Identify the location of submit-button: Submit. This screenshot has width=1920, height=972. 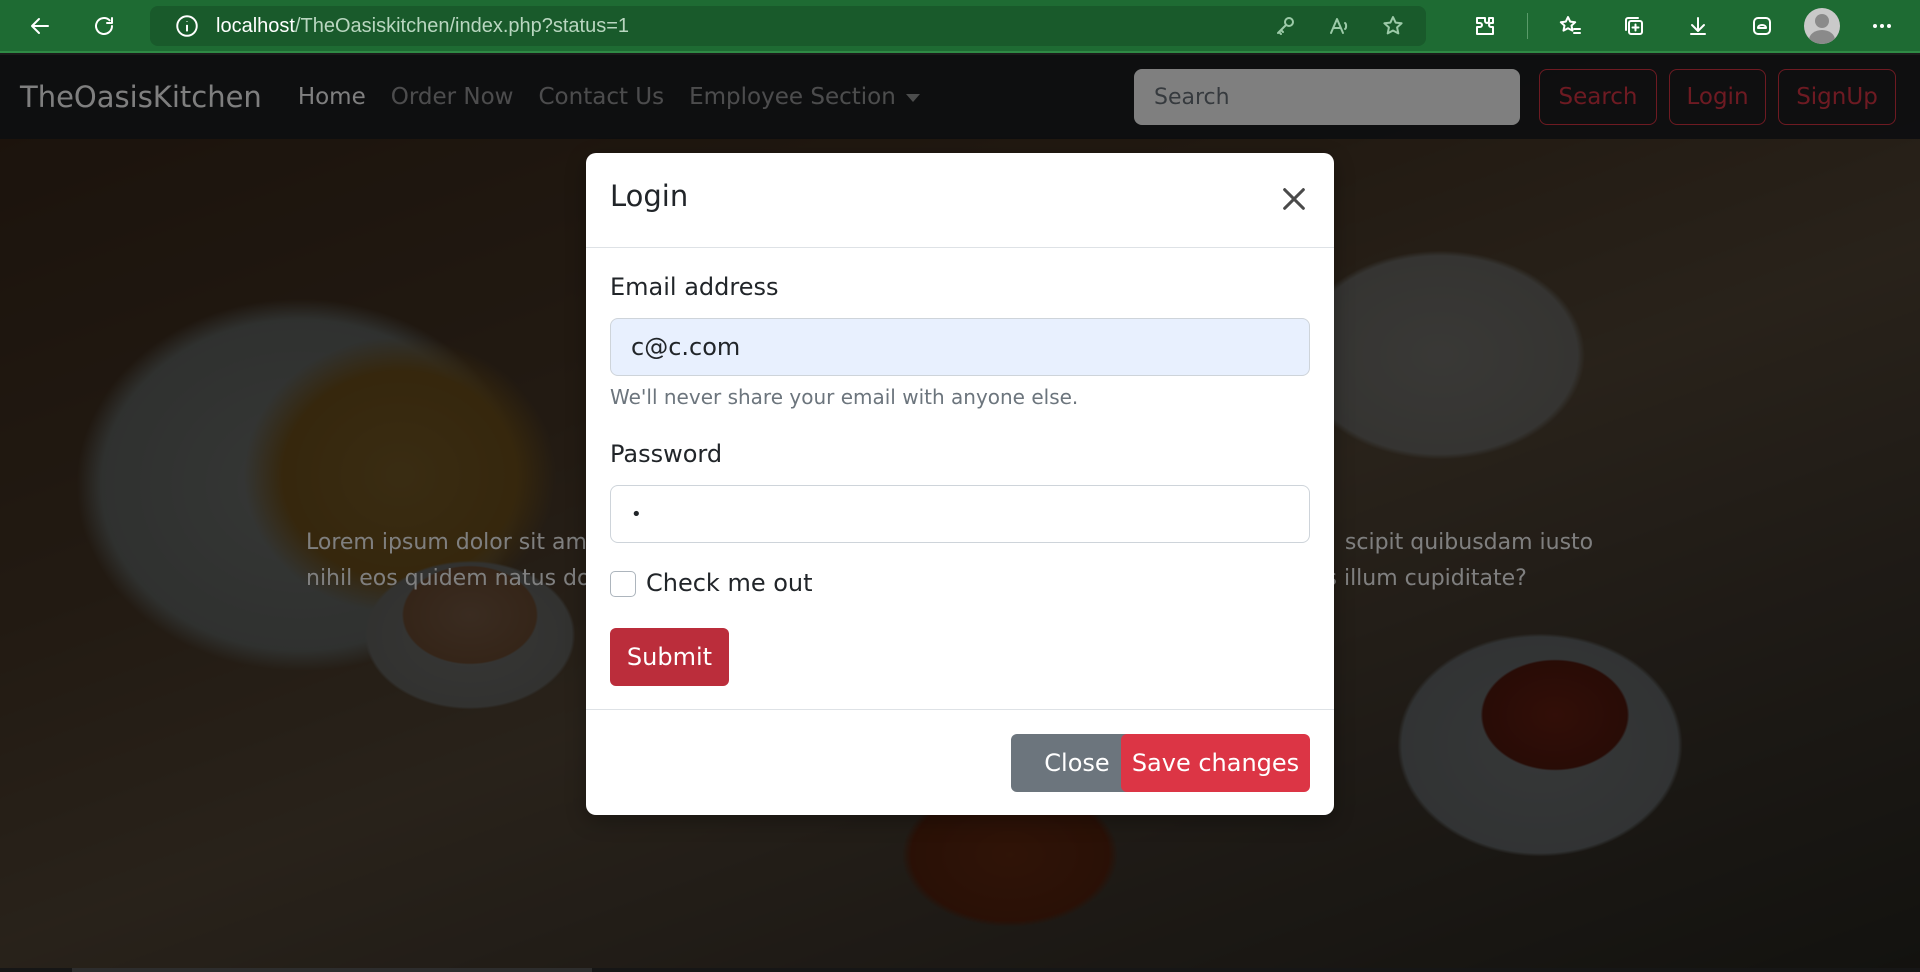
(669, 657).